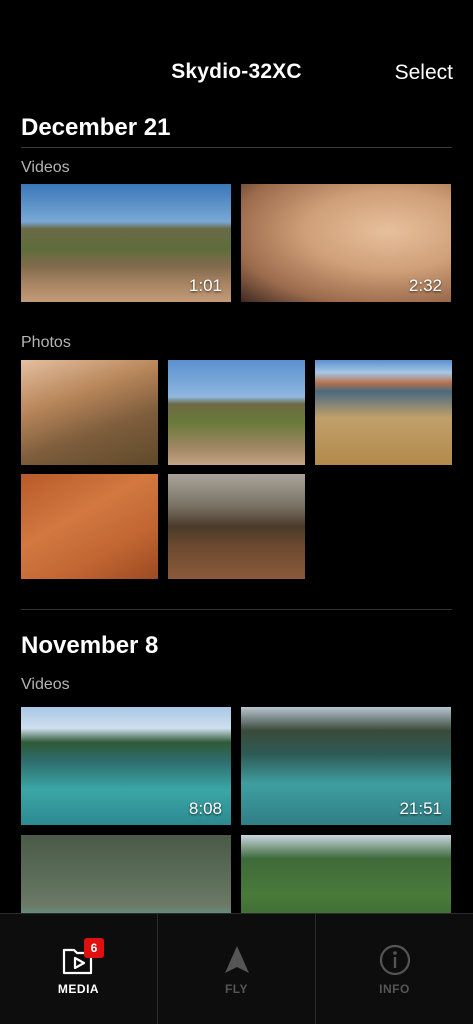 The width and height of the screenshot is (473, 1024). What do you see at coordinates (79, 969) in the screenshot?
I see `nav-tab-media: 6 MEDIA` at bounding box center [79, 969].